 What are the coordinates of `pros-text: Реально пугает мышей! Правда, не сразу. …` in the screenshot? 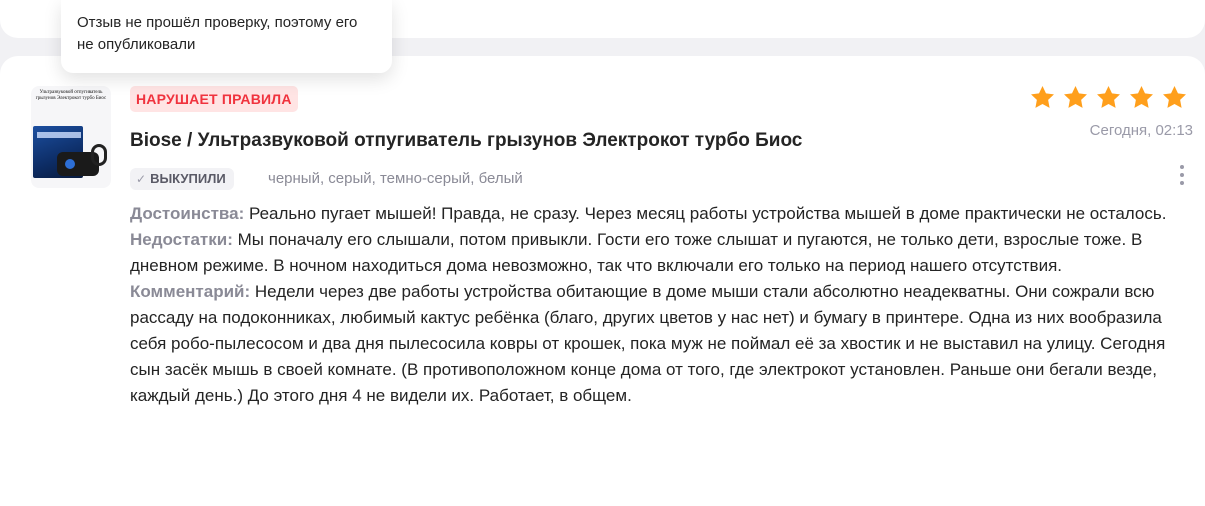 It's located at (708, 213).